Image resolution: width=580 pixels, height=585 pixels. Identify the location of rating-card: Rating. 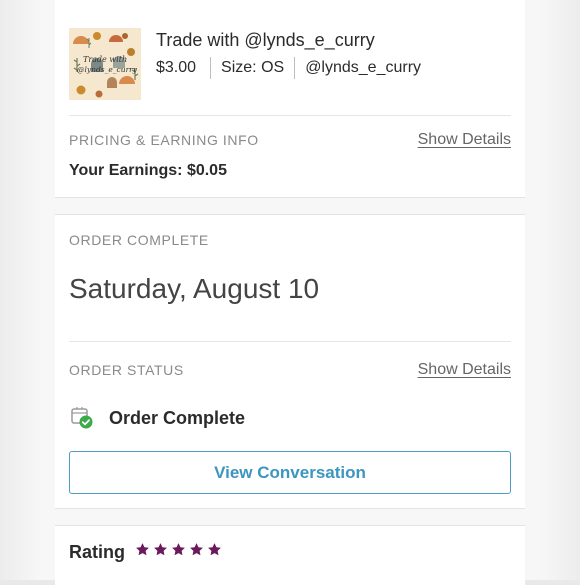
(290, 555).